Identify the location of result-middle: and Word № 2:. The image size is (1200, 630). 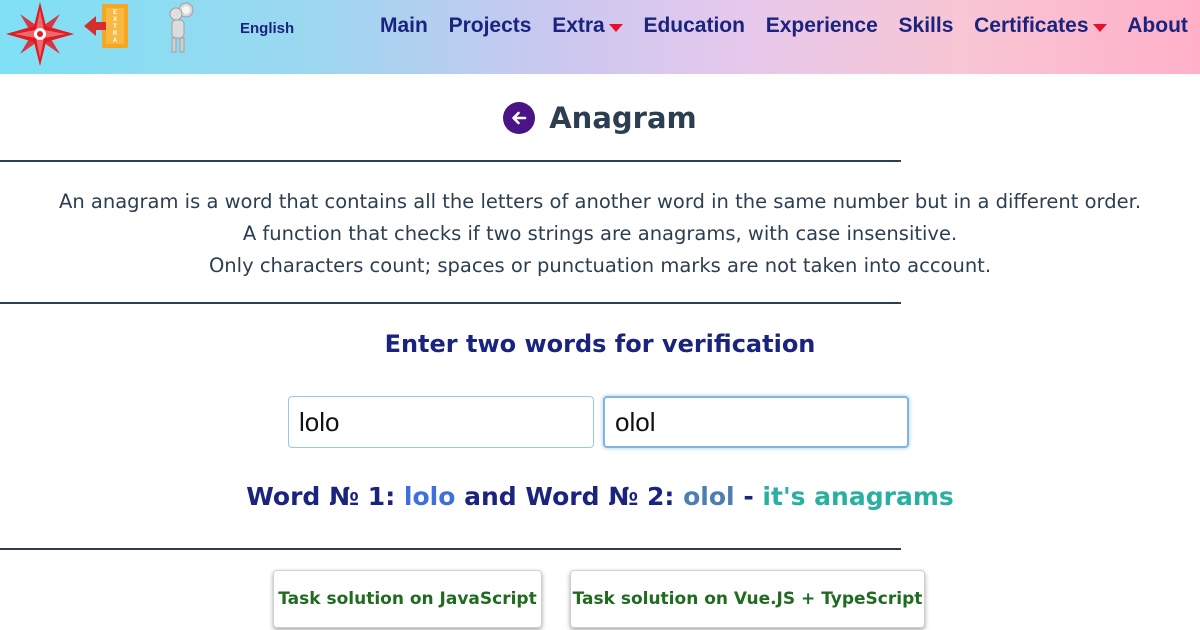
(569, 496).